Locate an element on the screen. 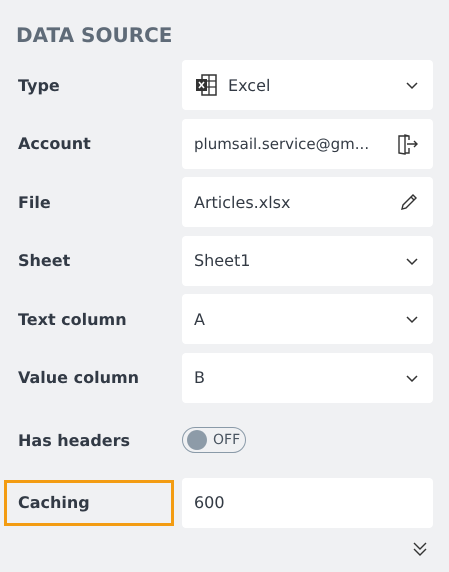  field-label: Sheet is located at coordinates (44, 261).